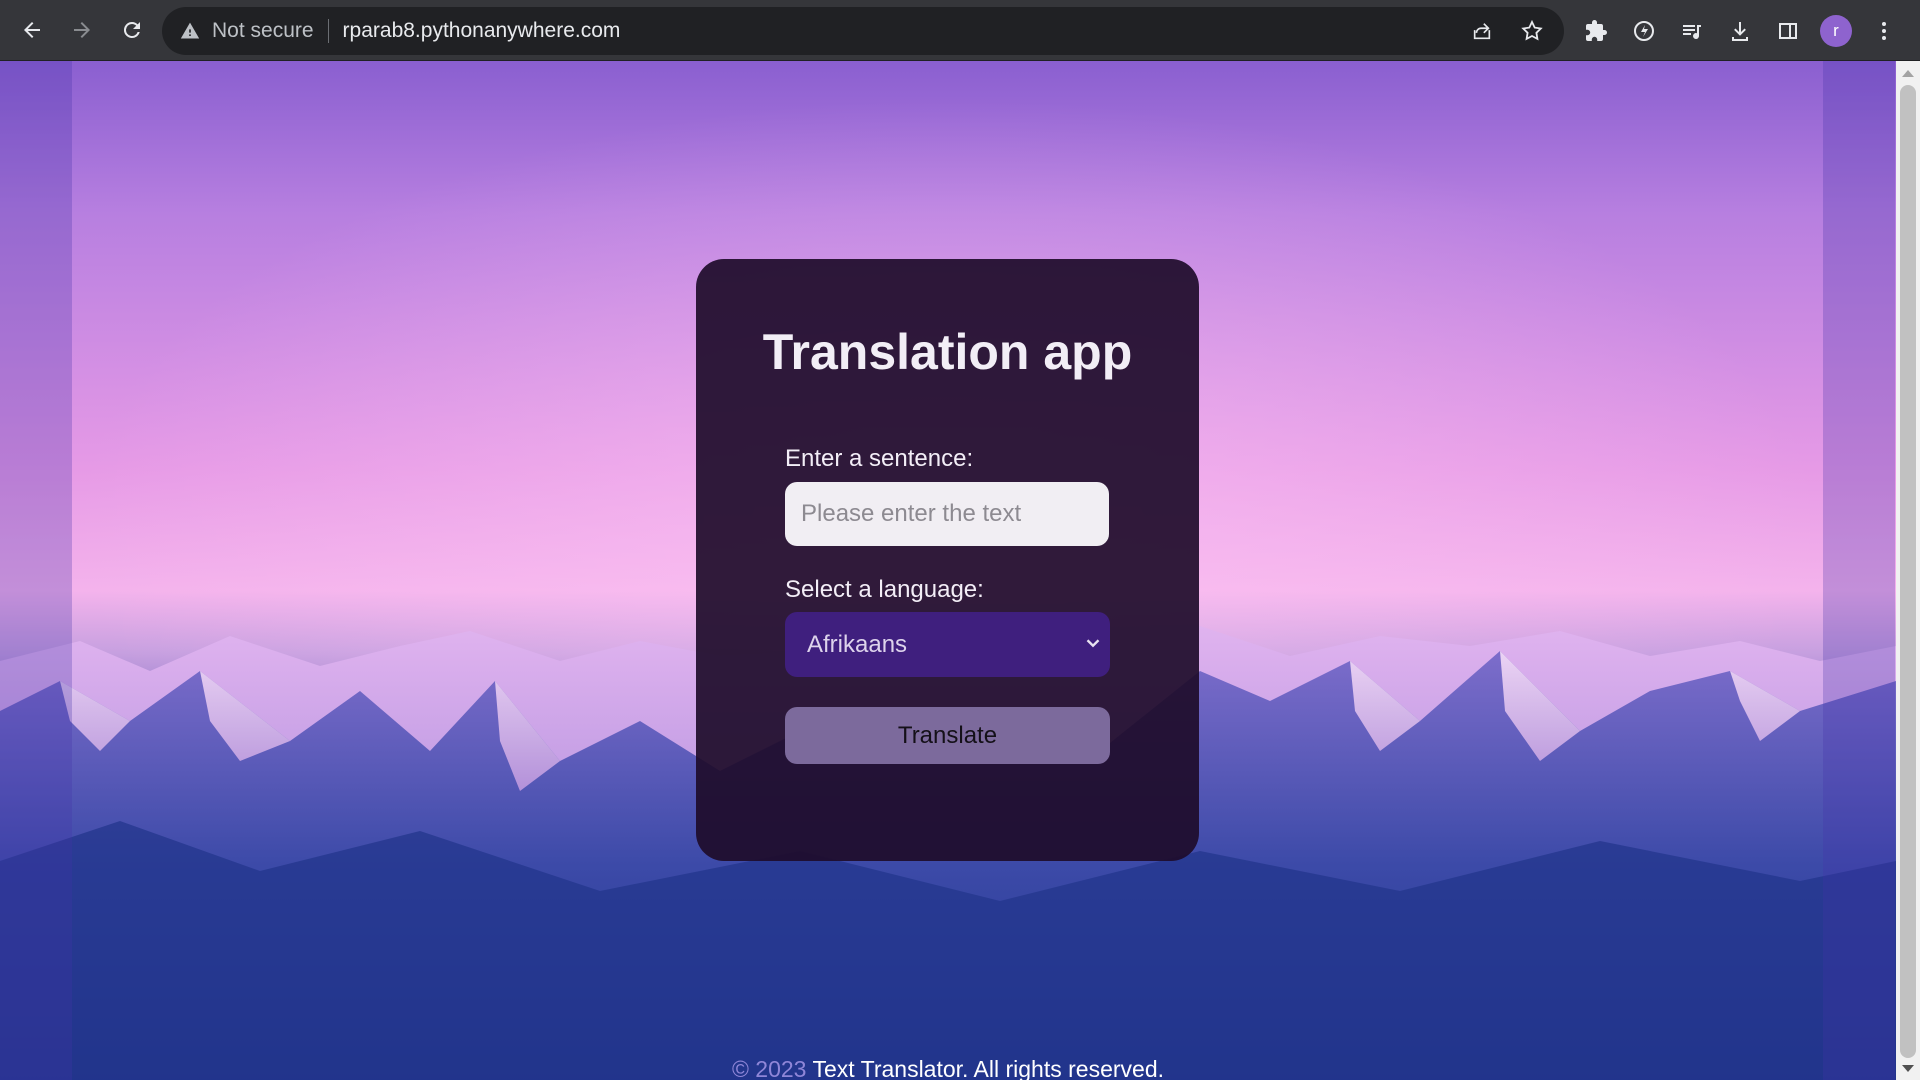 The width and height of the screenshot is (1920, 1080). I want to click on scroll-down-icon, so click(1908, 1068).